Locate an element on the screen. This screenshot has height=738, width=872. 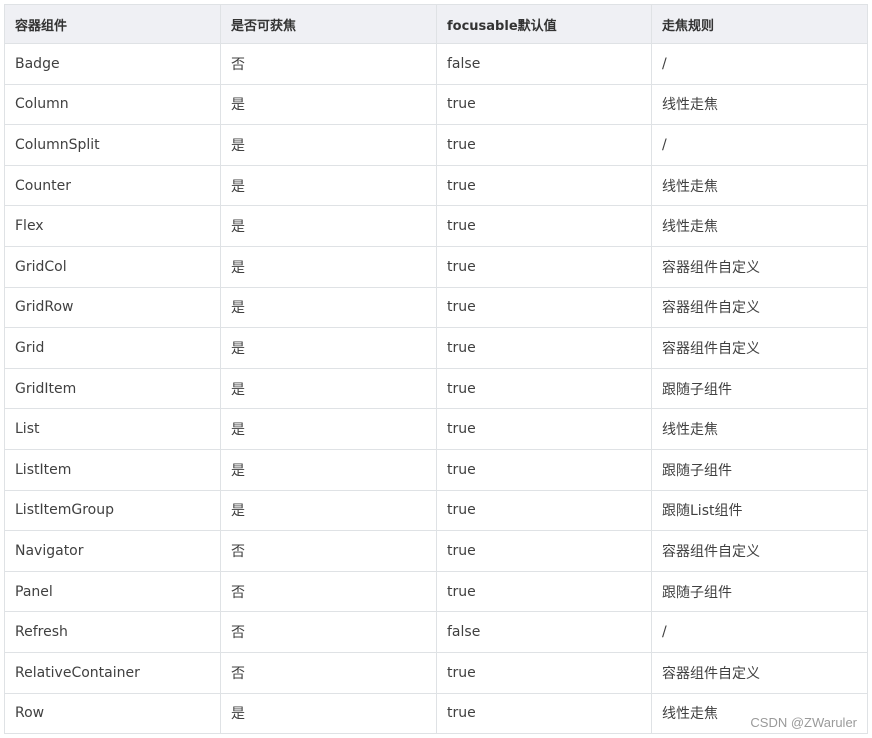
cell-component: Panel is located at coordinates (112, 591).